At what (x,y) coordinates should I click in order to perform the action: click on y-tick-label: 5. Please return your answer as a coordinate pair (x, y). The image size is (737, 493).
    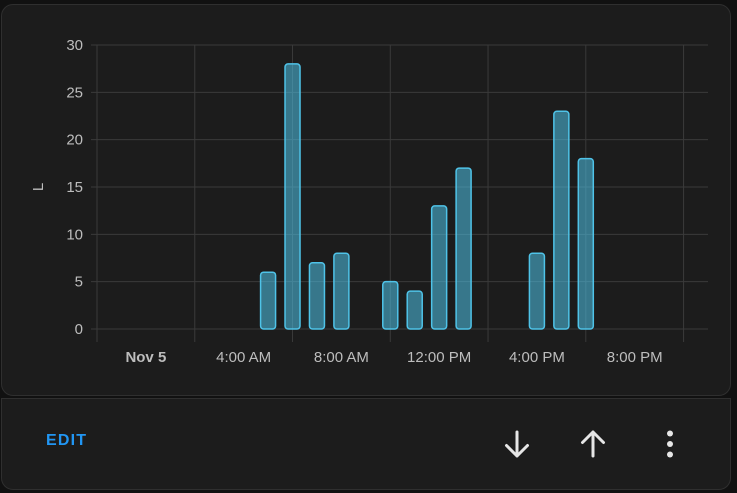
    Looking at the image, I should click on (79, 282).